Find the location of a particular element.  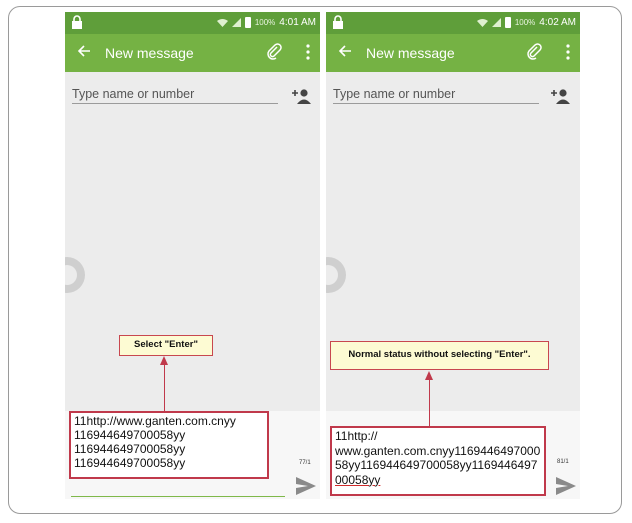

annotation-callout: Select "Enter" is located at coordinates (166, 345).